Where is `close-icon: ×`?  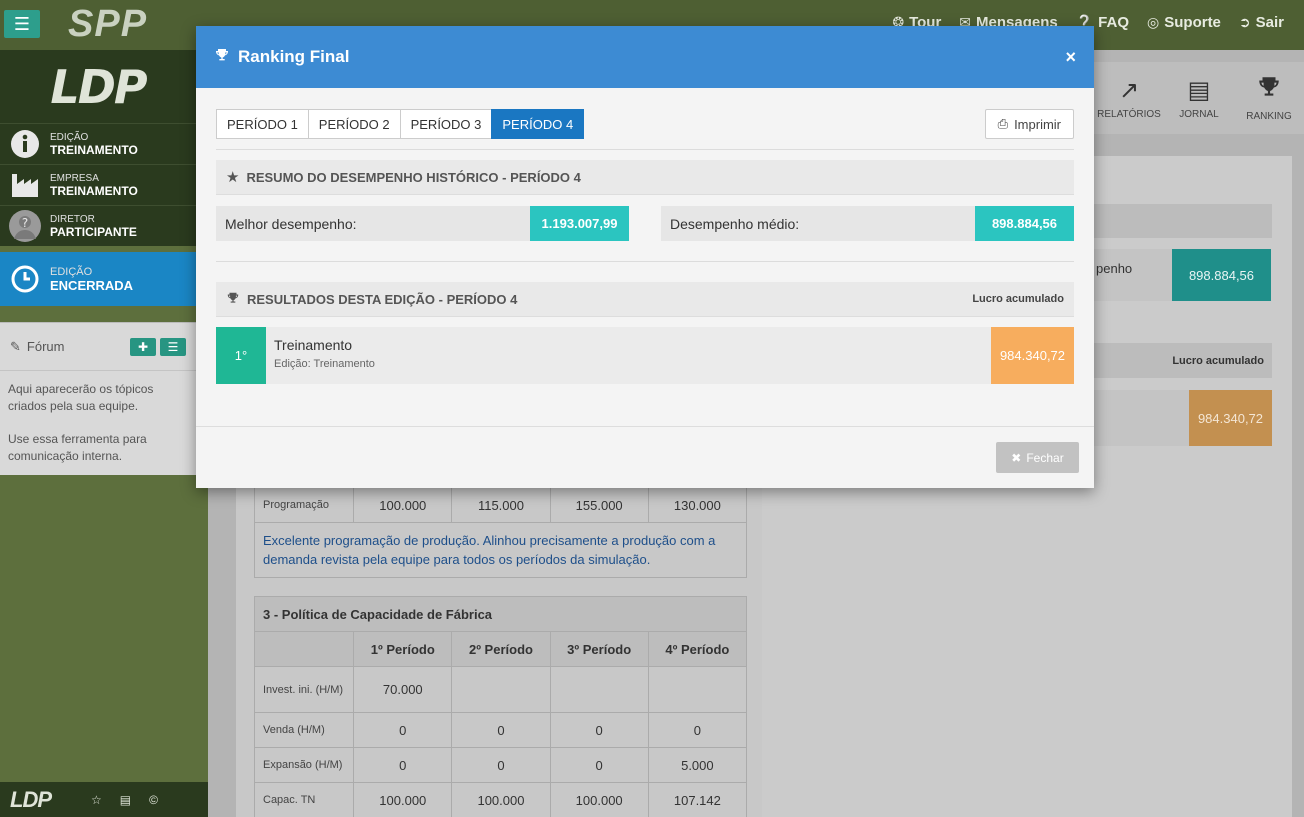
close-icon: × is located at coordinates (1070, 57).